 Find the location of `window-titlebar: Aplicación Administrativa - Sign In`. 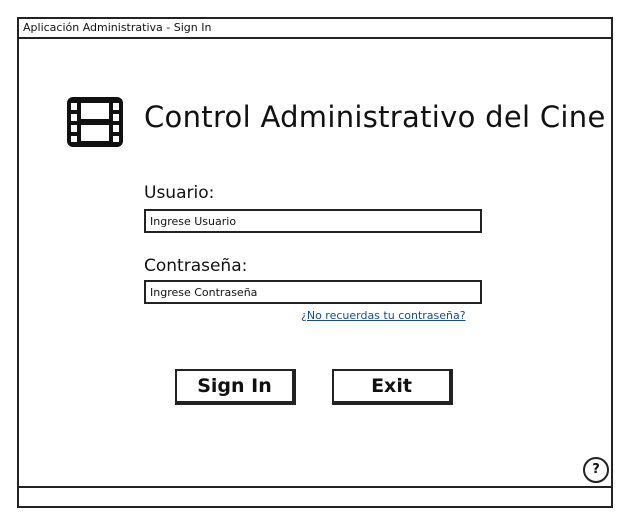

window-titlebar: Aplicación Administrativa - Sign In is located at coordinates (315, 29).